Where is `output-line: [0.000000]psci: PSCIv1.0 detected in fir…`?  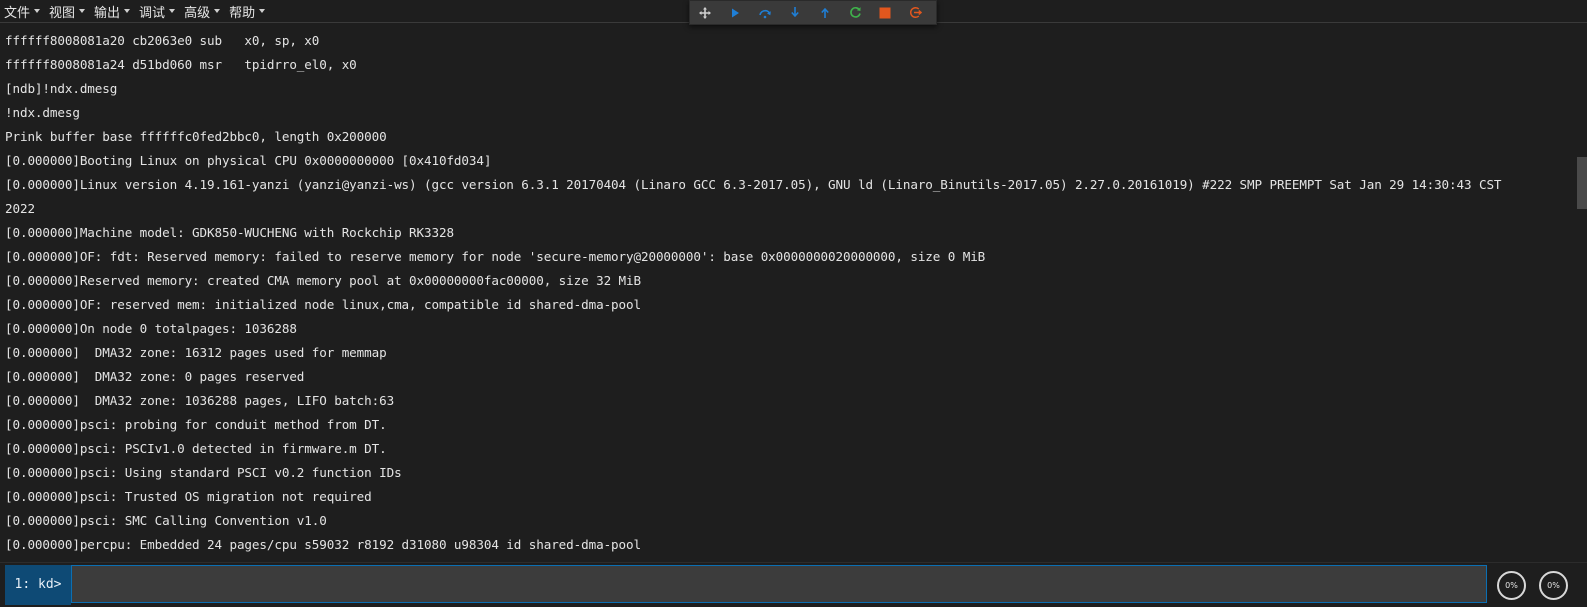 output-line: [0.000000]psci: PSCIv1.0 detected in fir… is located at coordinates (196, 448).